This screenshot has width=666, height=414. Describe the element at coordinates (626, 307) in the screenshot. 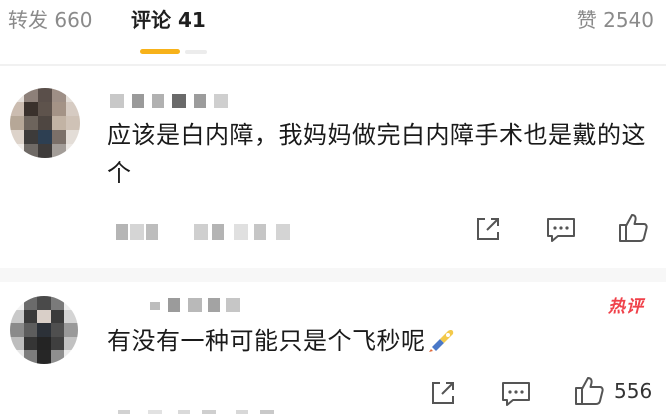

I see `hot-comment-badge: 热评` at that location.